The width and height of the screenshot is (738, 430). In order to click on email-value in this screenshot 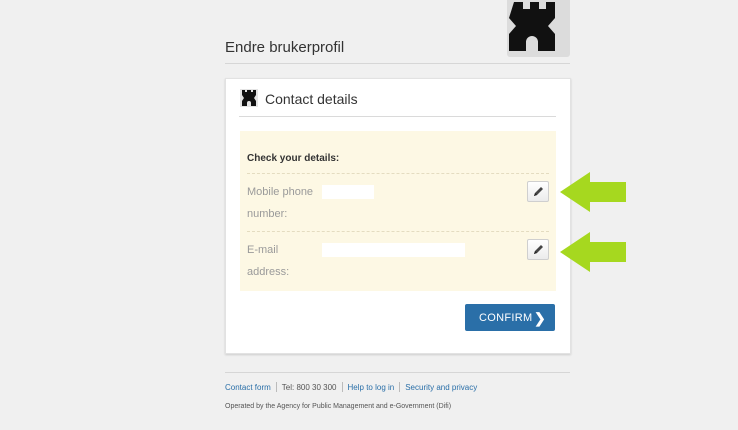, I will do `click(393, 250)`.